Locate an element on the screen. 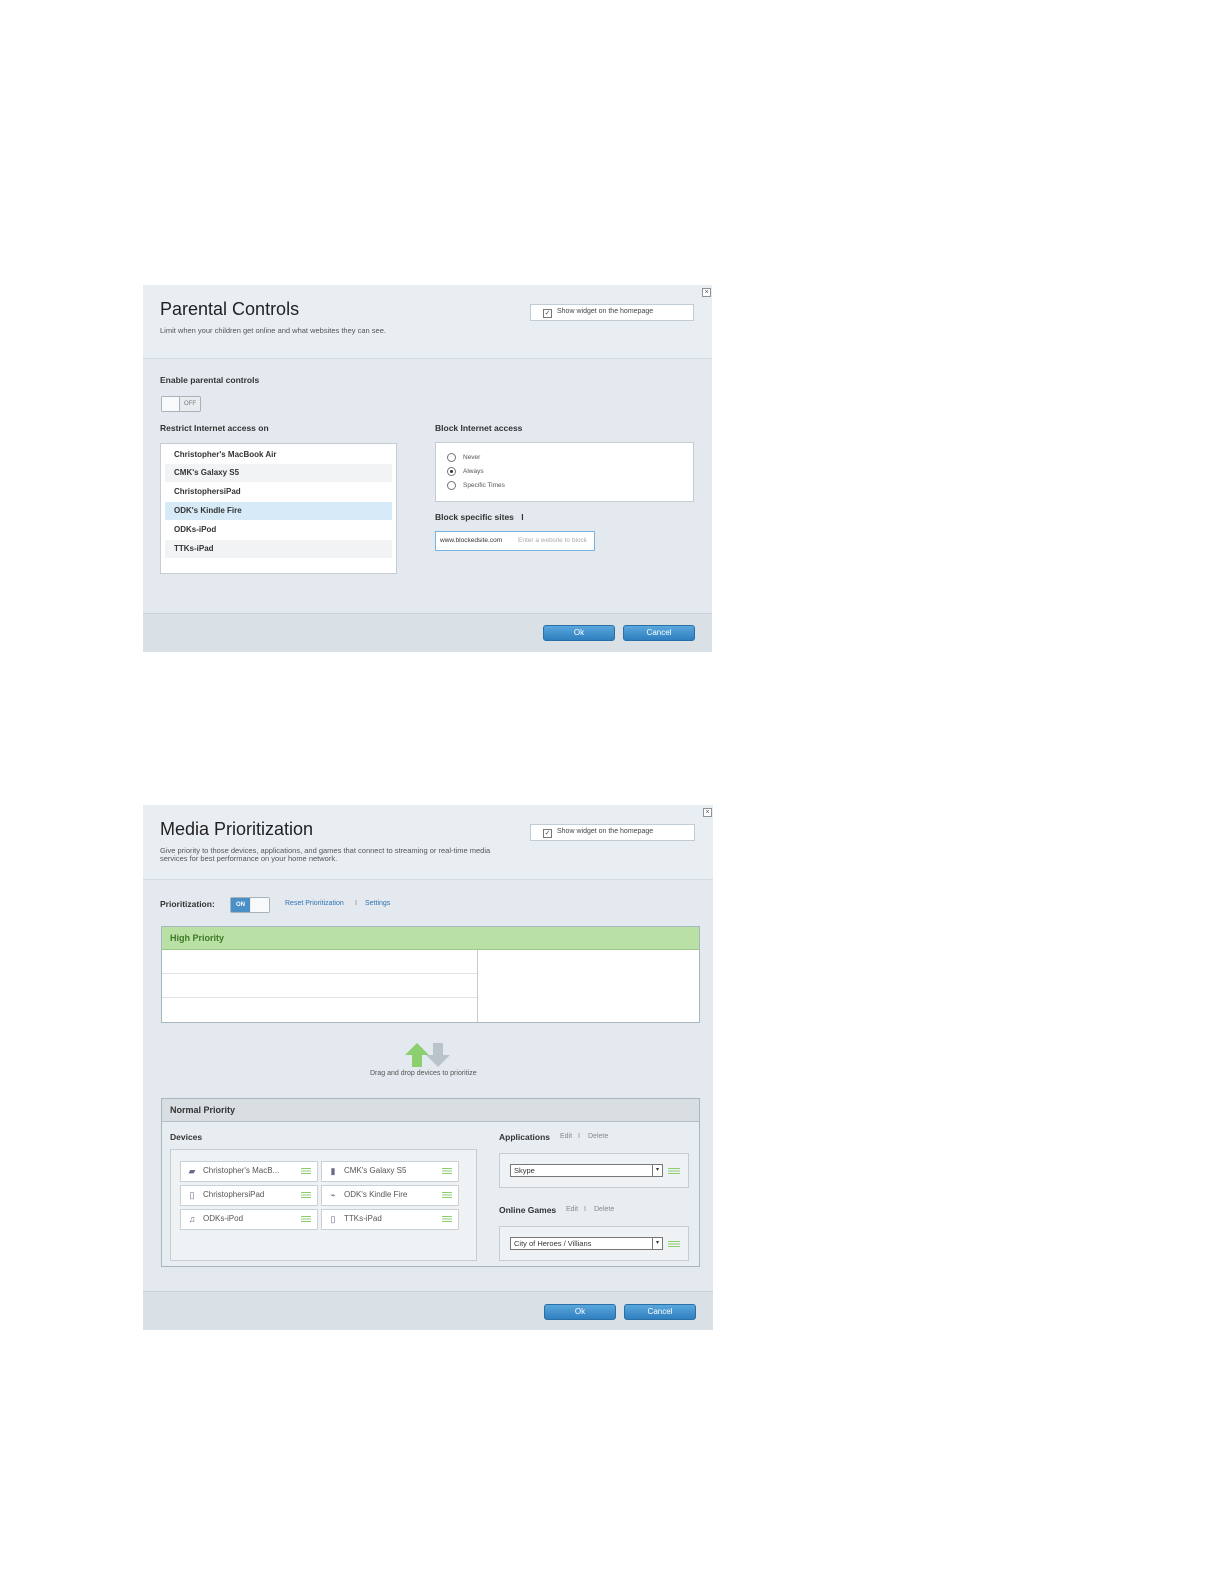 This screenshot has width=1224, height=1584. prioritization-toggle: ON is located at coordinates (250, 905).